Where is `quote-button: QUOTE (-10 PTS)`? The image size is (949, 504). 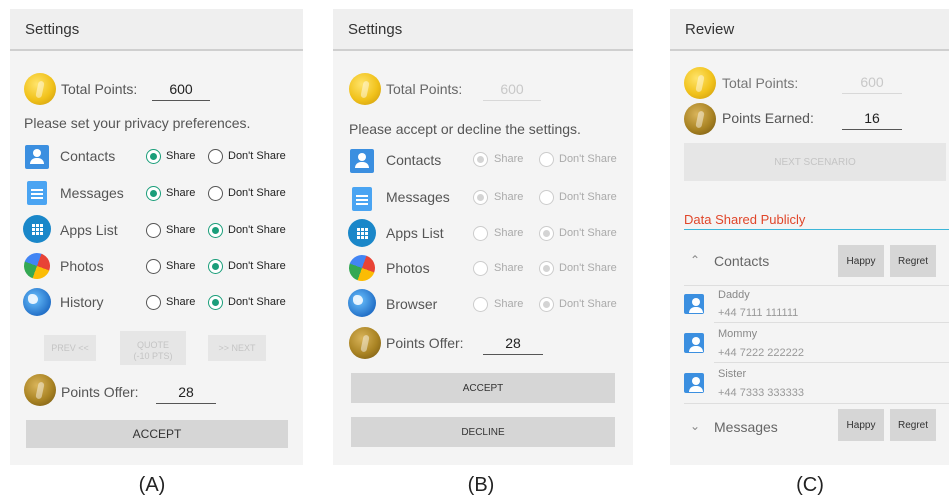 quote-button: QUOTE (-10 PTS) is located at coordinates (153, 348).